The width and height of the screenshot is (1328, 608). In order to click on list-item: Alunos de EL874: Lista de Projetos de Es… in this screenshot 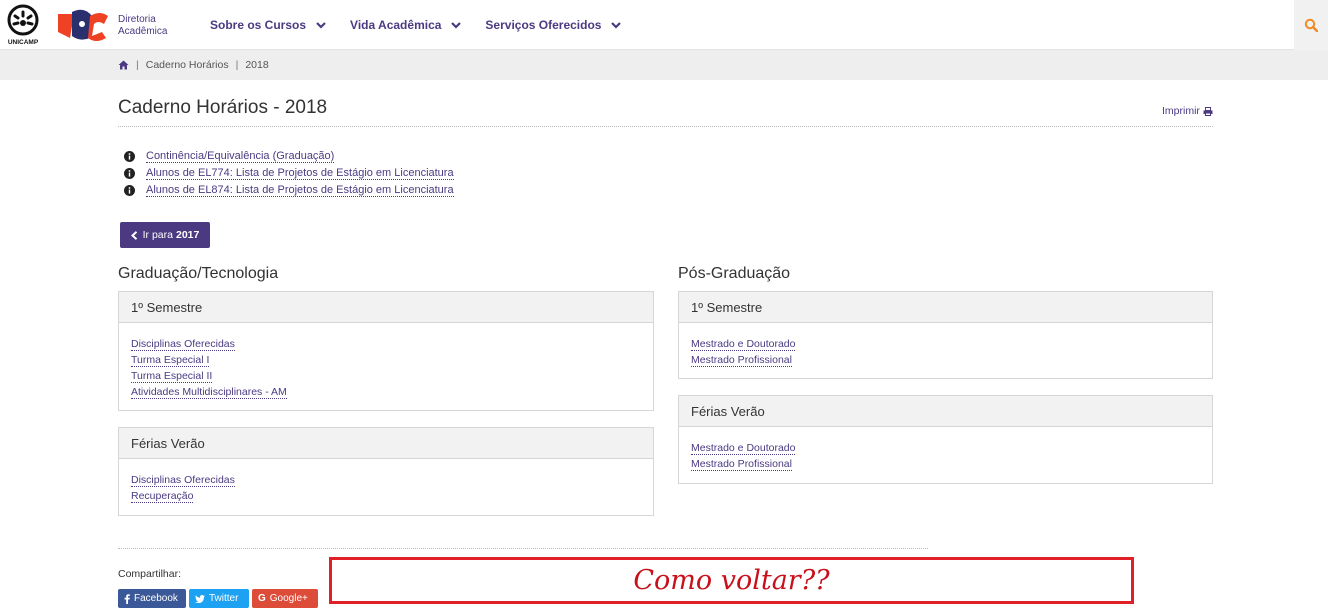, I will do `click(289, 190)`.